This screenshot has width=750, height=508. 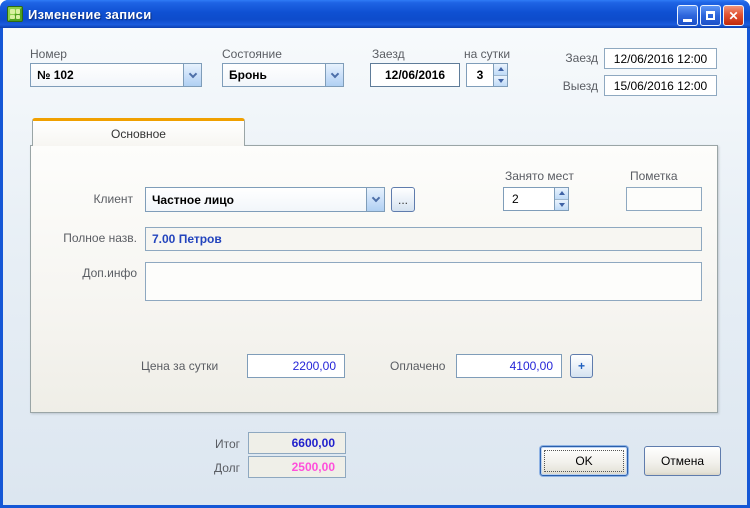 I want to click on window-title: Изменение записи, so click(x=90, y=14).